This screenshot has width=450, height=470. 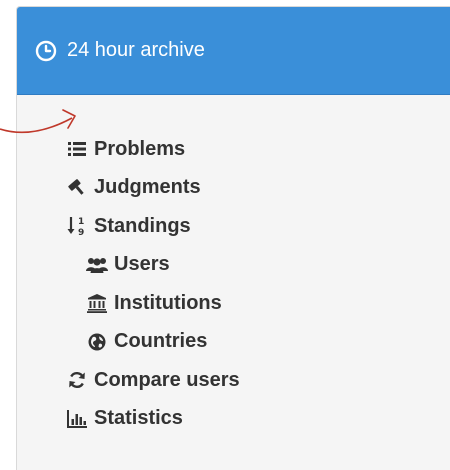 I want to click on refresh-icon, so click(x=77, y=380).